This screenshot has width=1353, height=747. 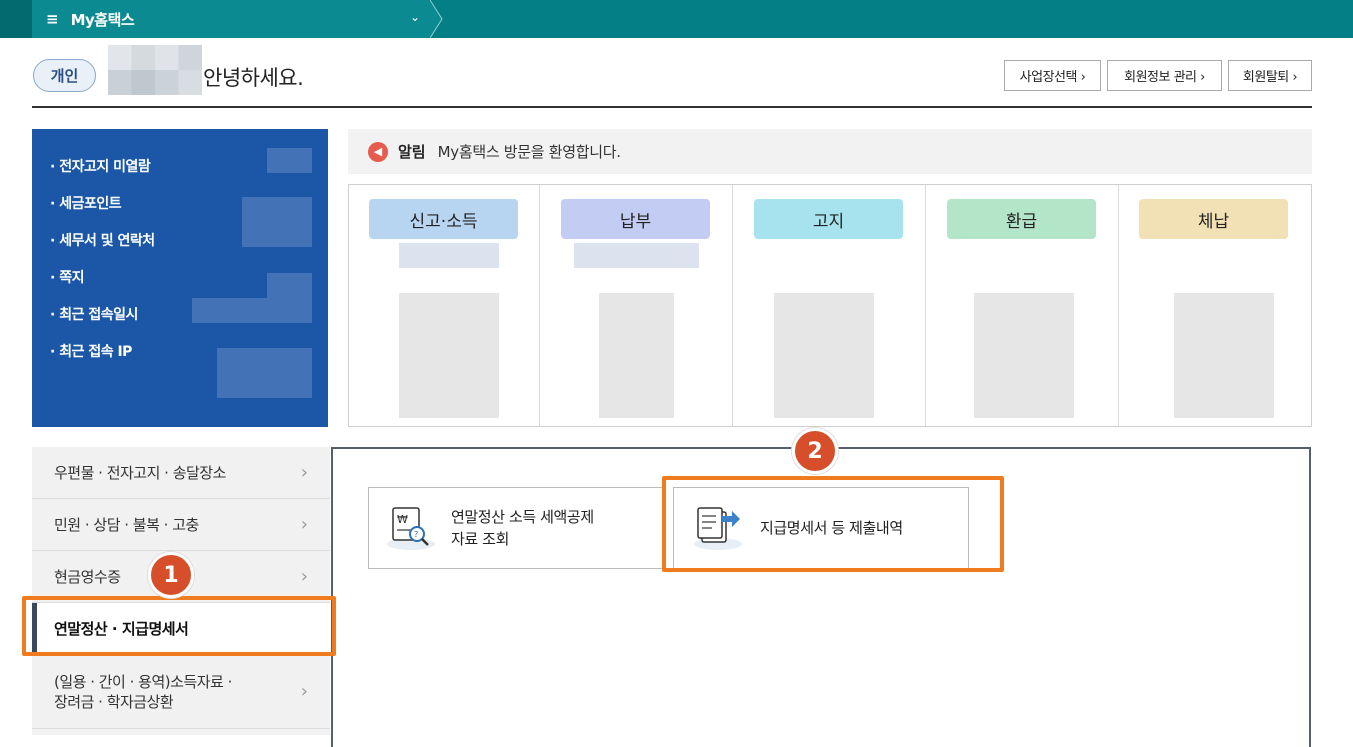 I want to click on tab-arrears: 체납, so click(x=1213, y=219).